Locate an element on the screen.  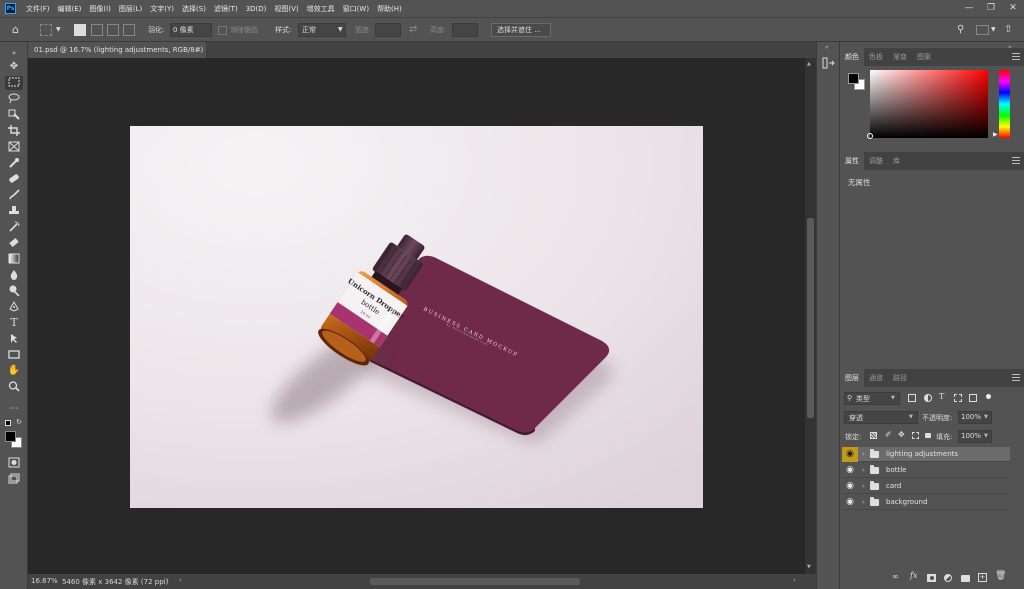
more-tools-icon: ⋯ is located at coordinates (14, 409).